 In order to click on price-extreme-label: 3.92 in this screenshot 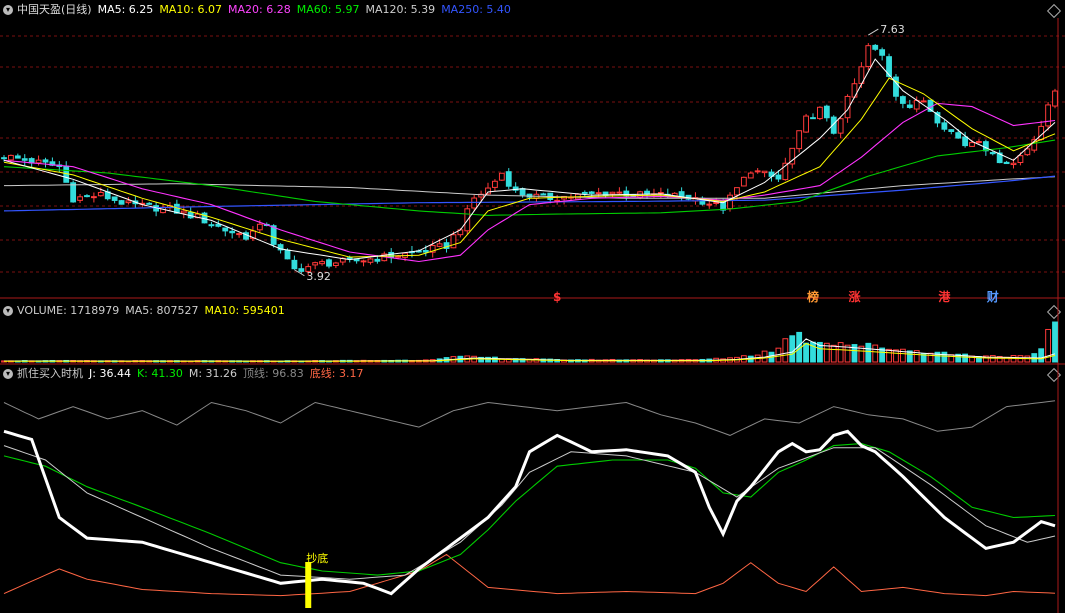, I will do `click(318, 276)`.